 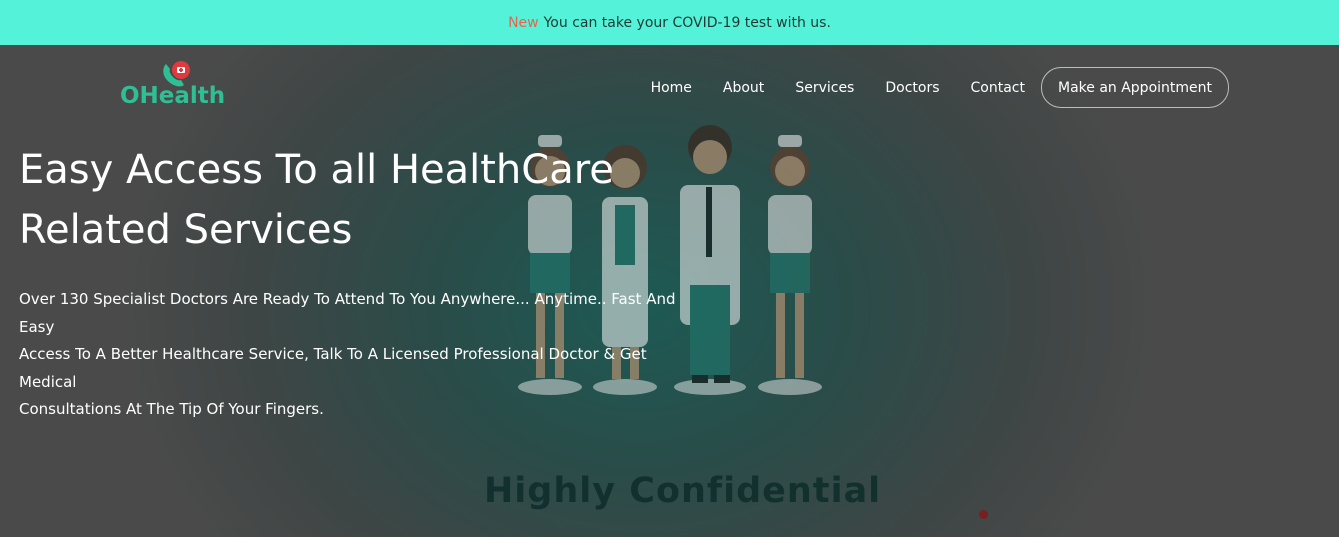 I want to click on nav-about: About, so click(x=743, y=88).